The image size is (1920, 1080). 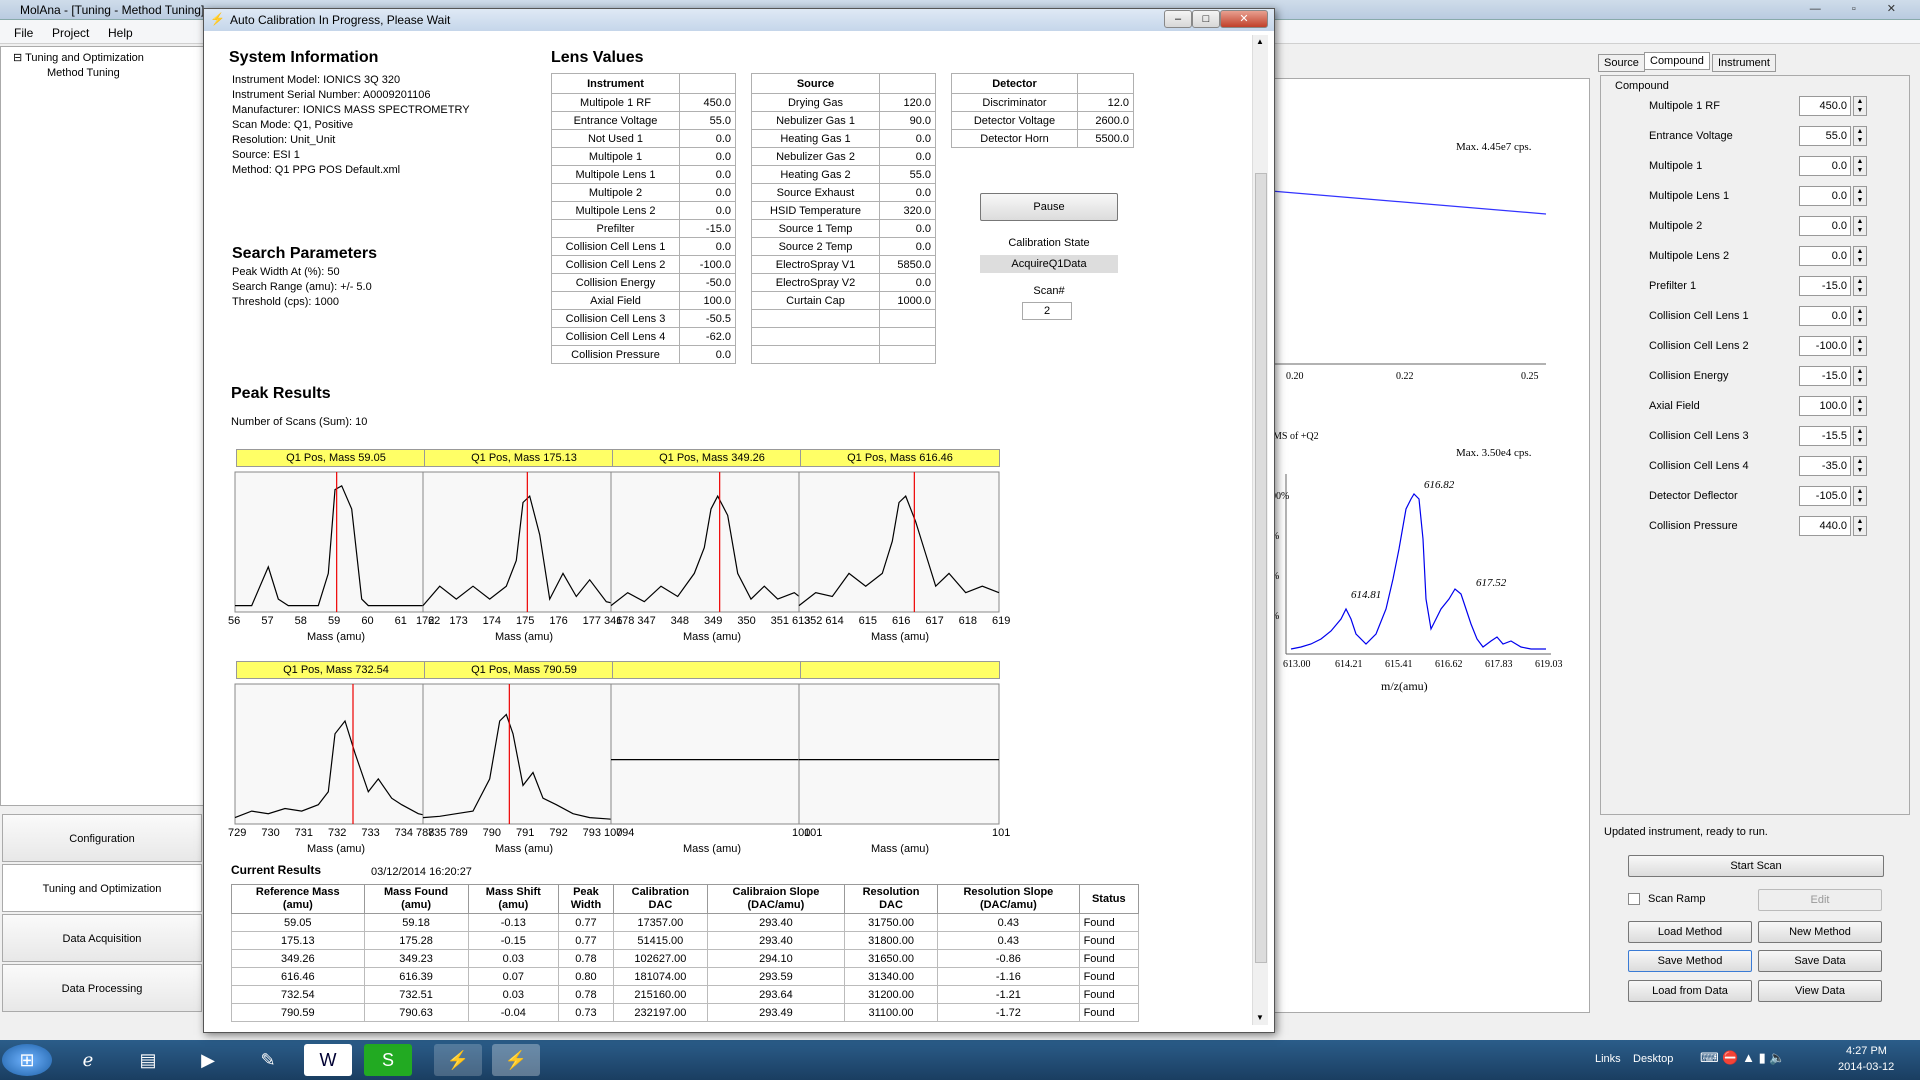 I want to click on table-row: Detector Voltage 2600.0, so click(x=1042, y=120).